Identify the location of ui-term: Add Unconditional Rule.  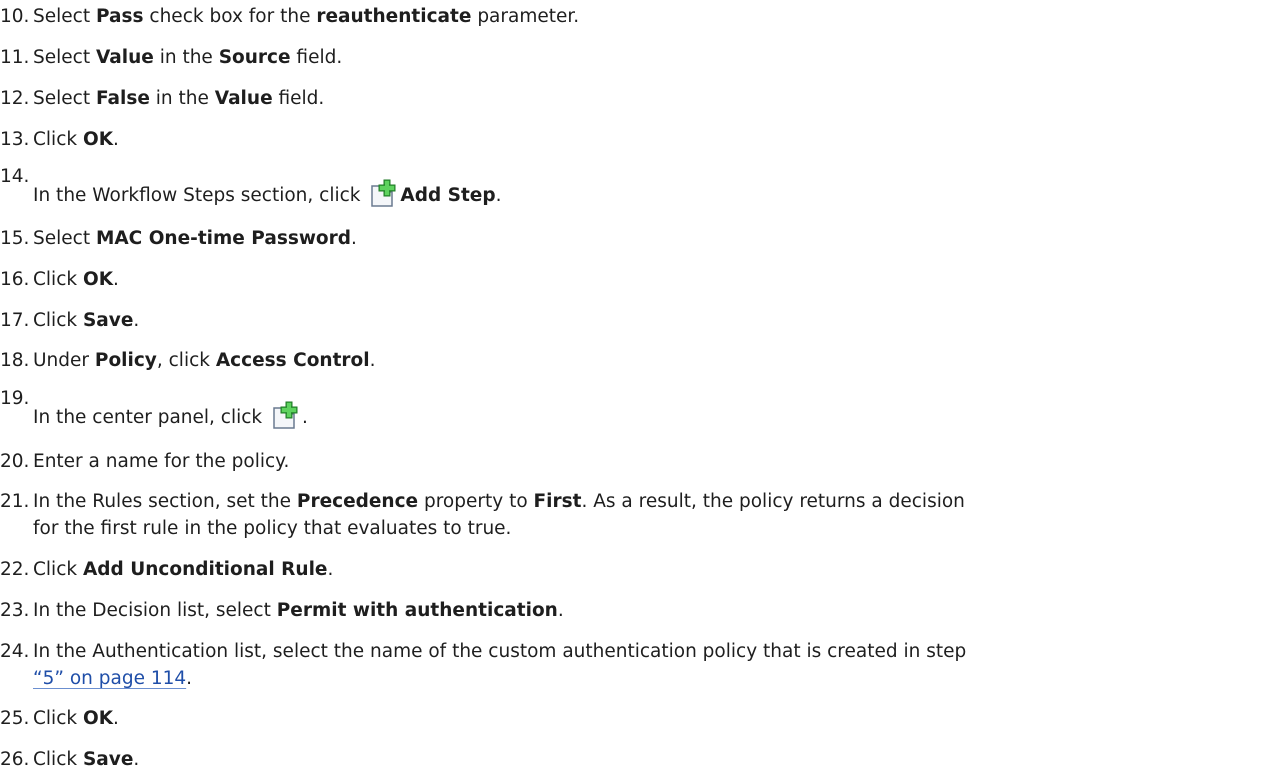
(205, 569).